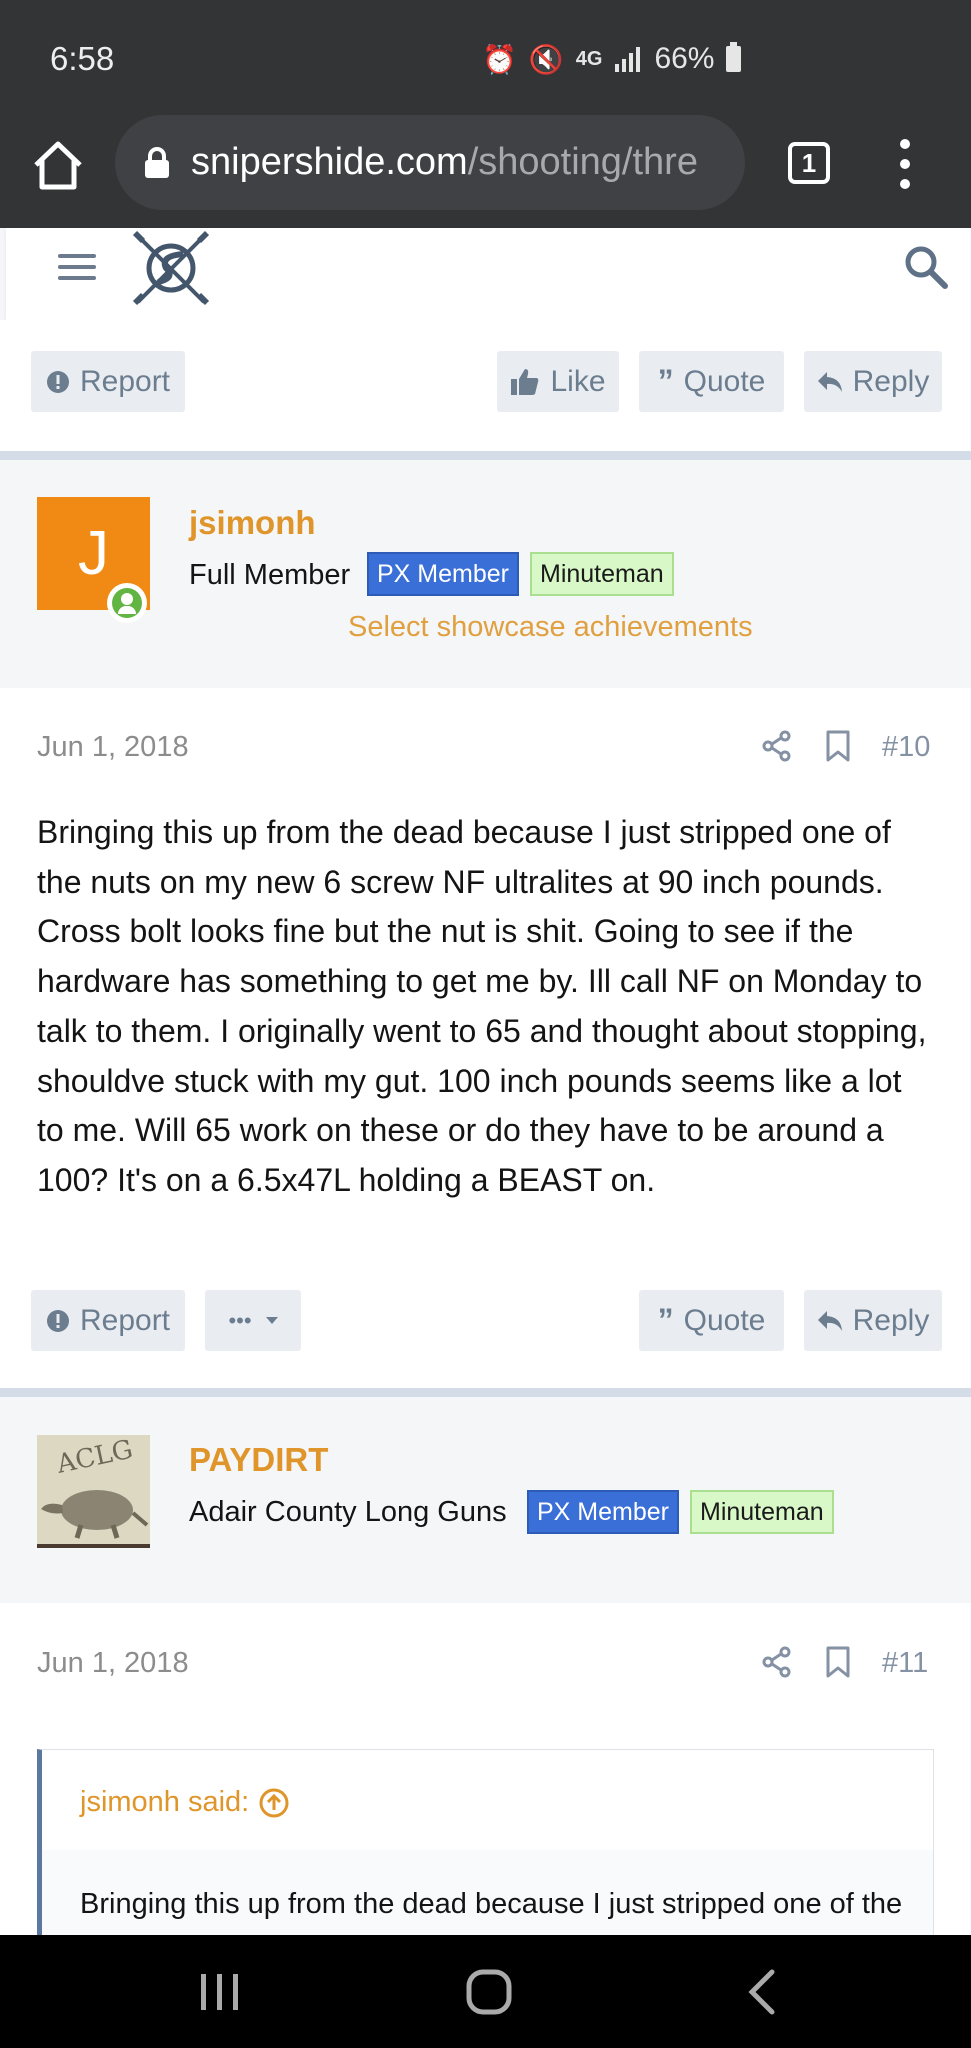 The height and width of the screenshot is (2048, 971). I want to click on url-text: snipershide.com/shooting/thre, so click(444, 162).